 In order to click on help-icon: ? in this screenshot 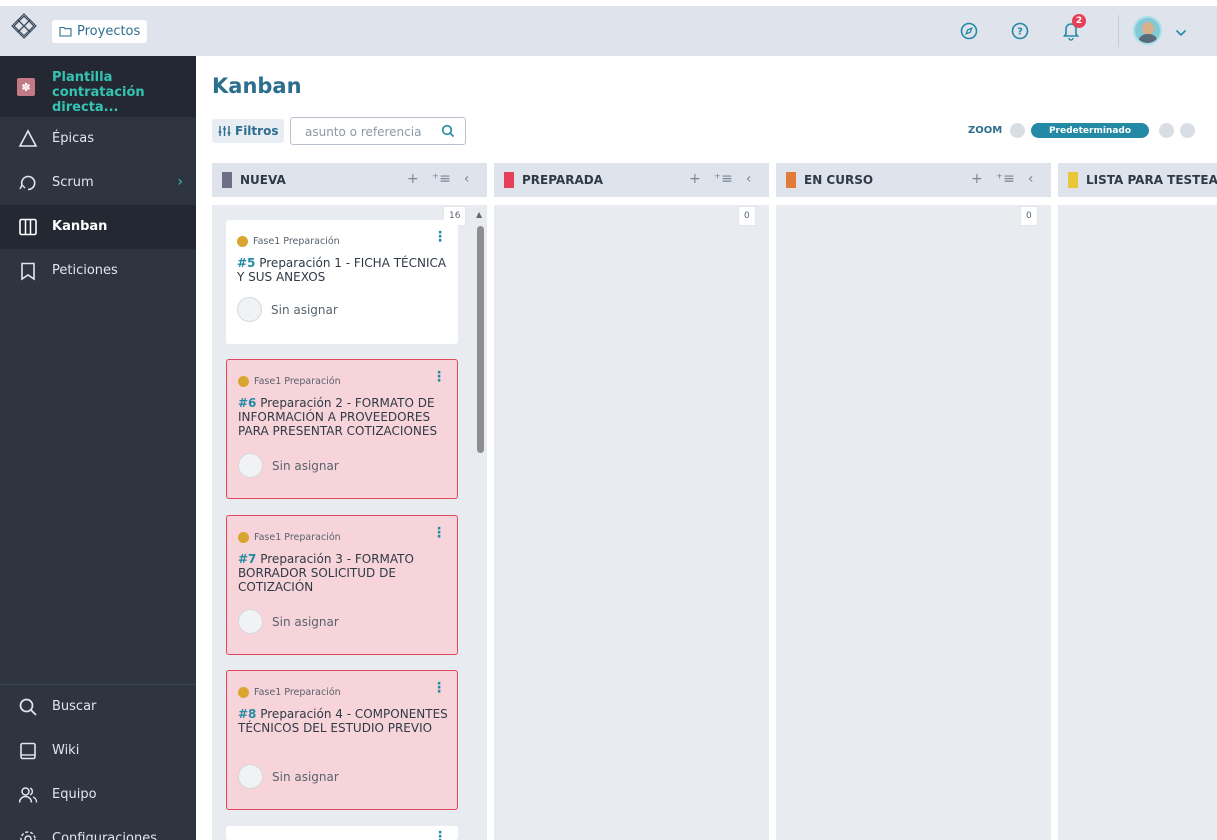, I will do `click(1020, 31)`.